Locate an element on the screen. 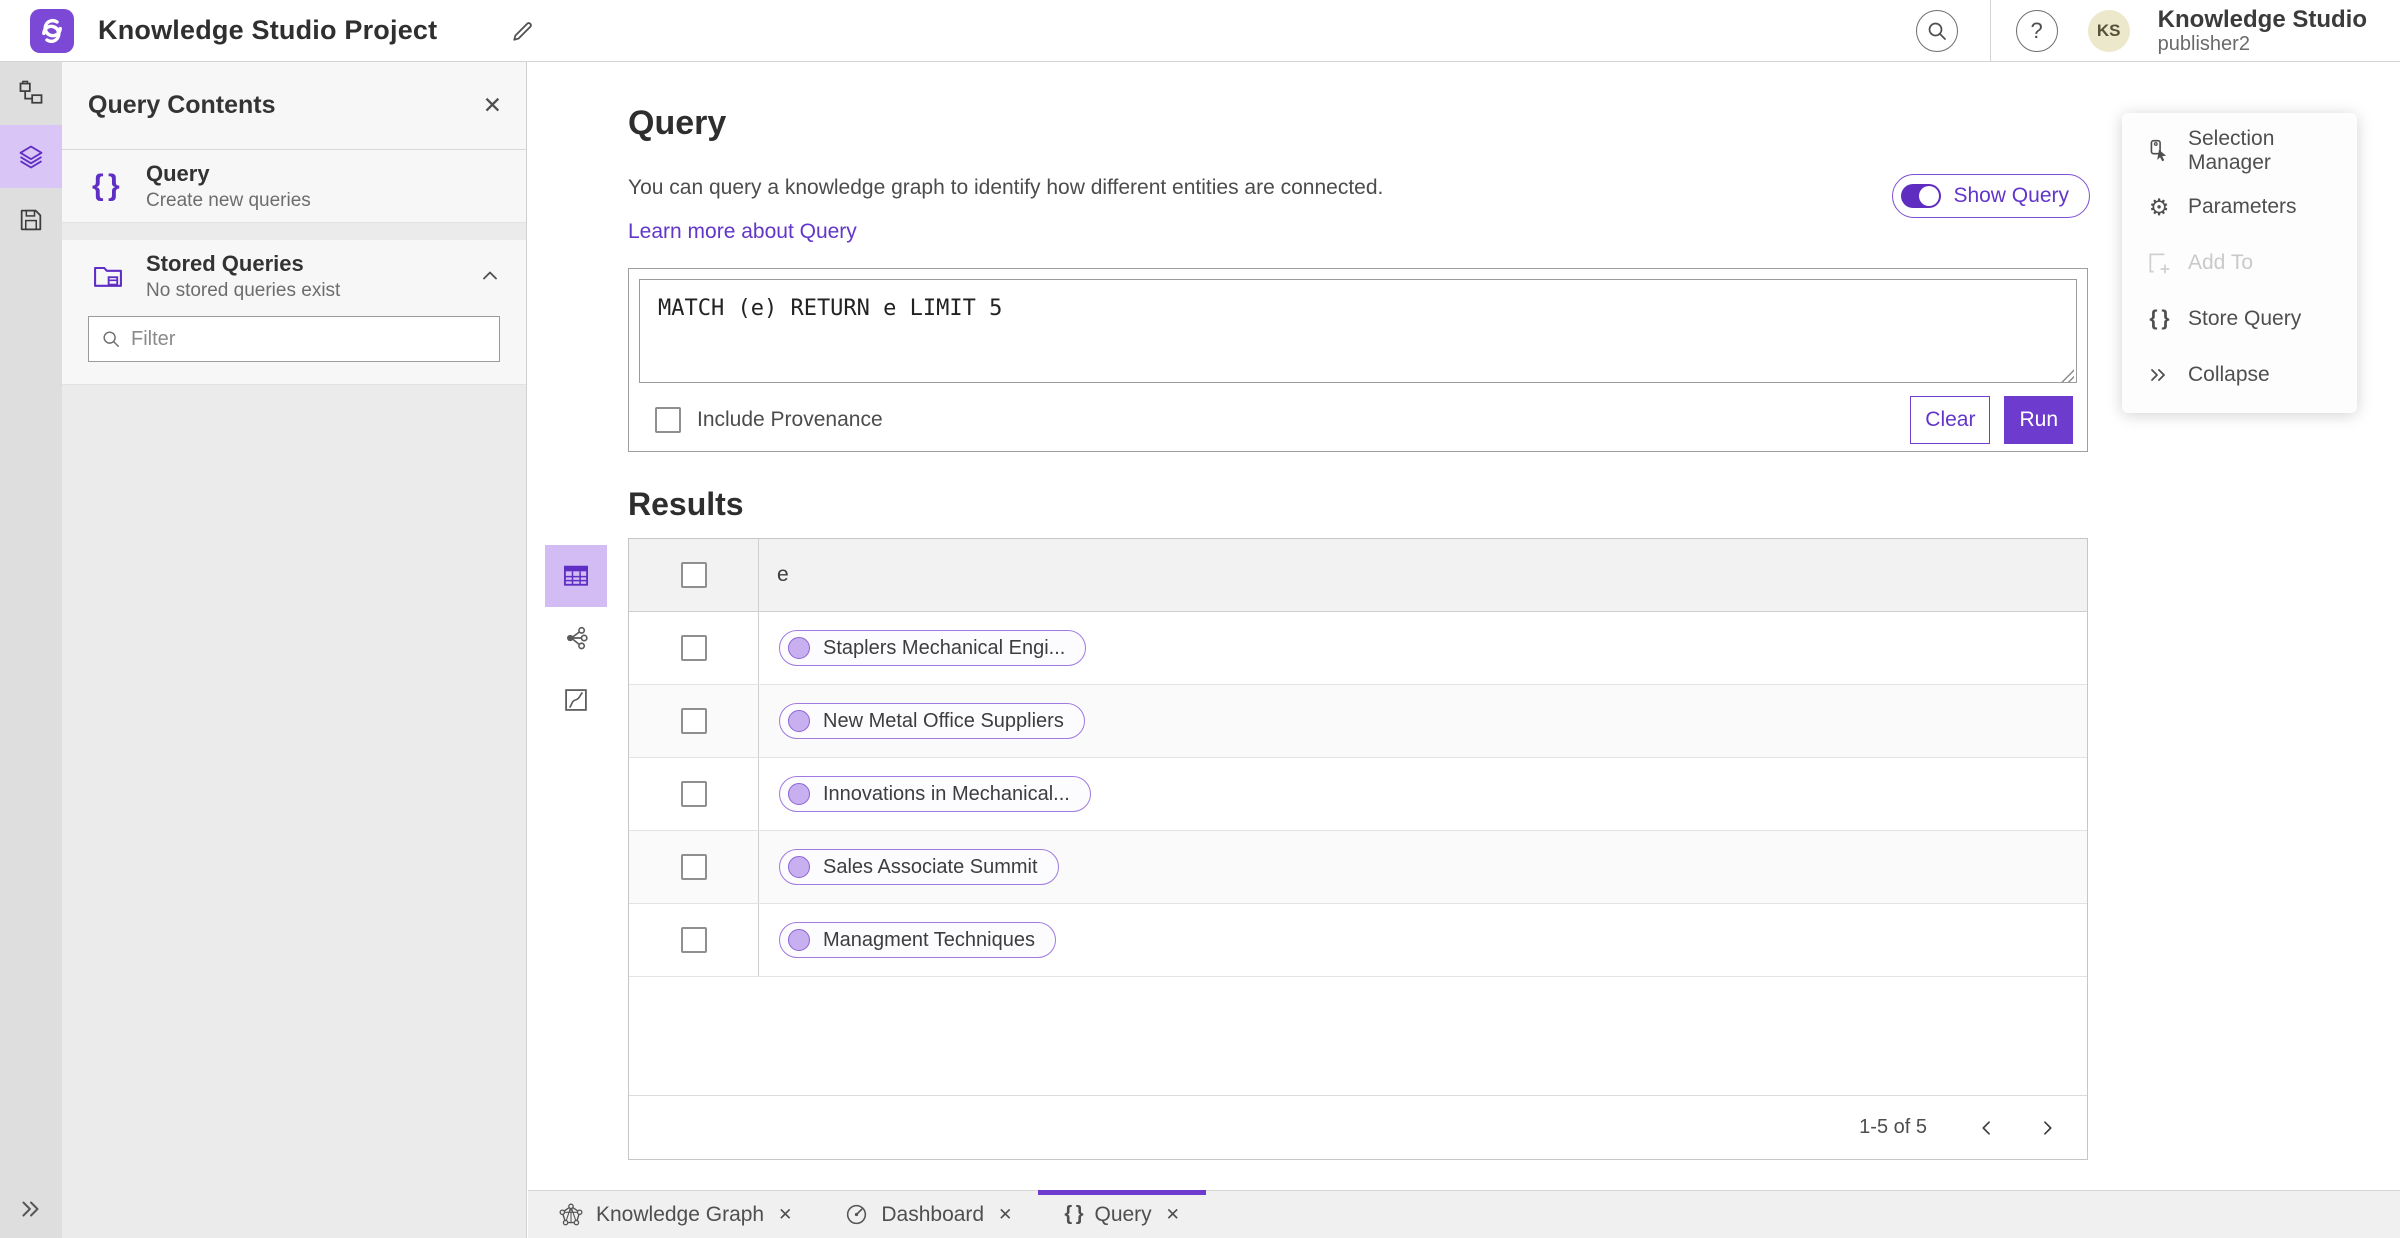 This screenshot has width=2400, height=1238. tab-query: { } Query ✕ is located at coordinates (1122, 1214).